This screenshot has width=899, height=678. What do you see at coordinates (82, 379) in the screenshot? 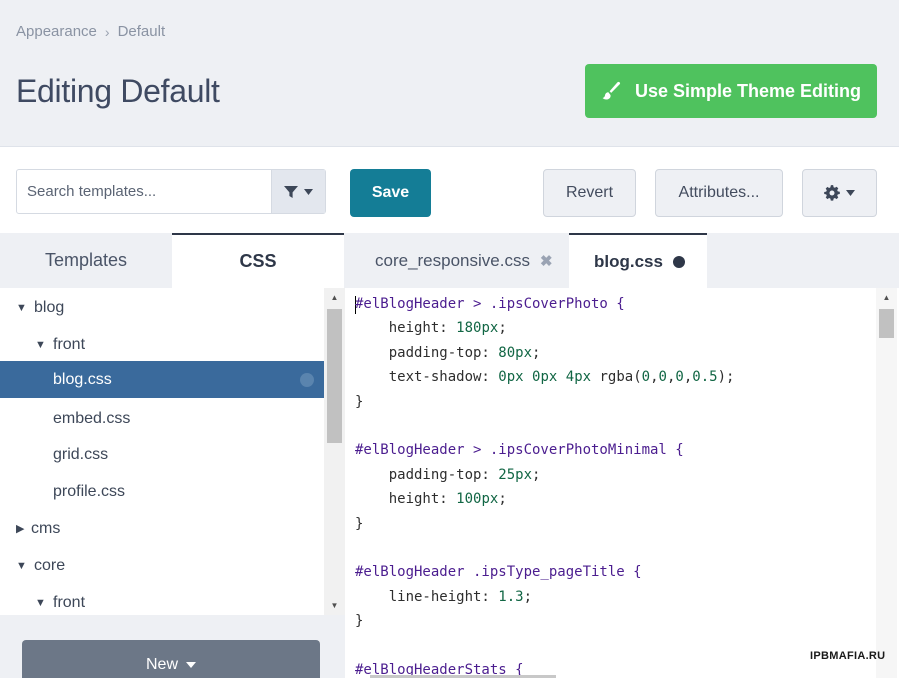
I see `tree-item-label: blog.css` at bounding box center [82, 379].